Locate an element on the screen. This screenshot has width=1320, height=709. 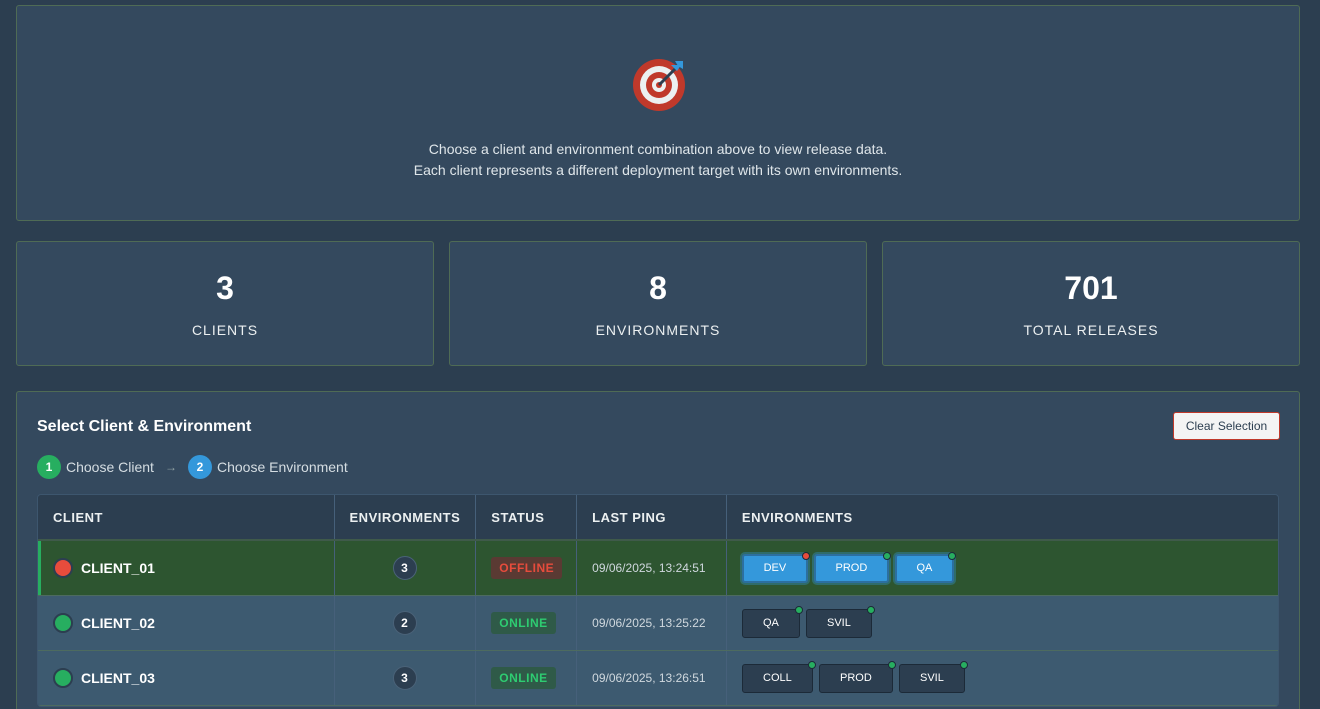
environments-cell: DEV PROD QA is located at coordinates (1002, 568).